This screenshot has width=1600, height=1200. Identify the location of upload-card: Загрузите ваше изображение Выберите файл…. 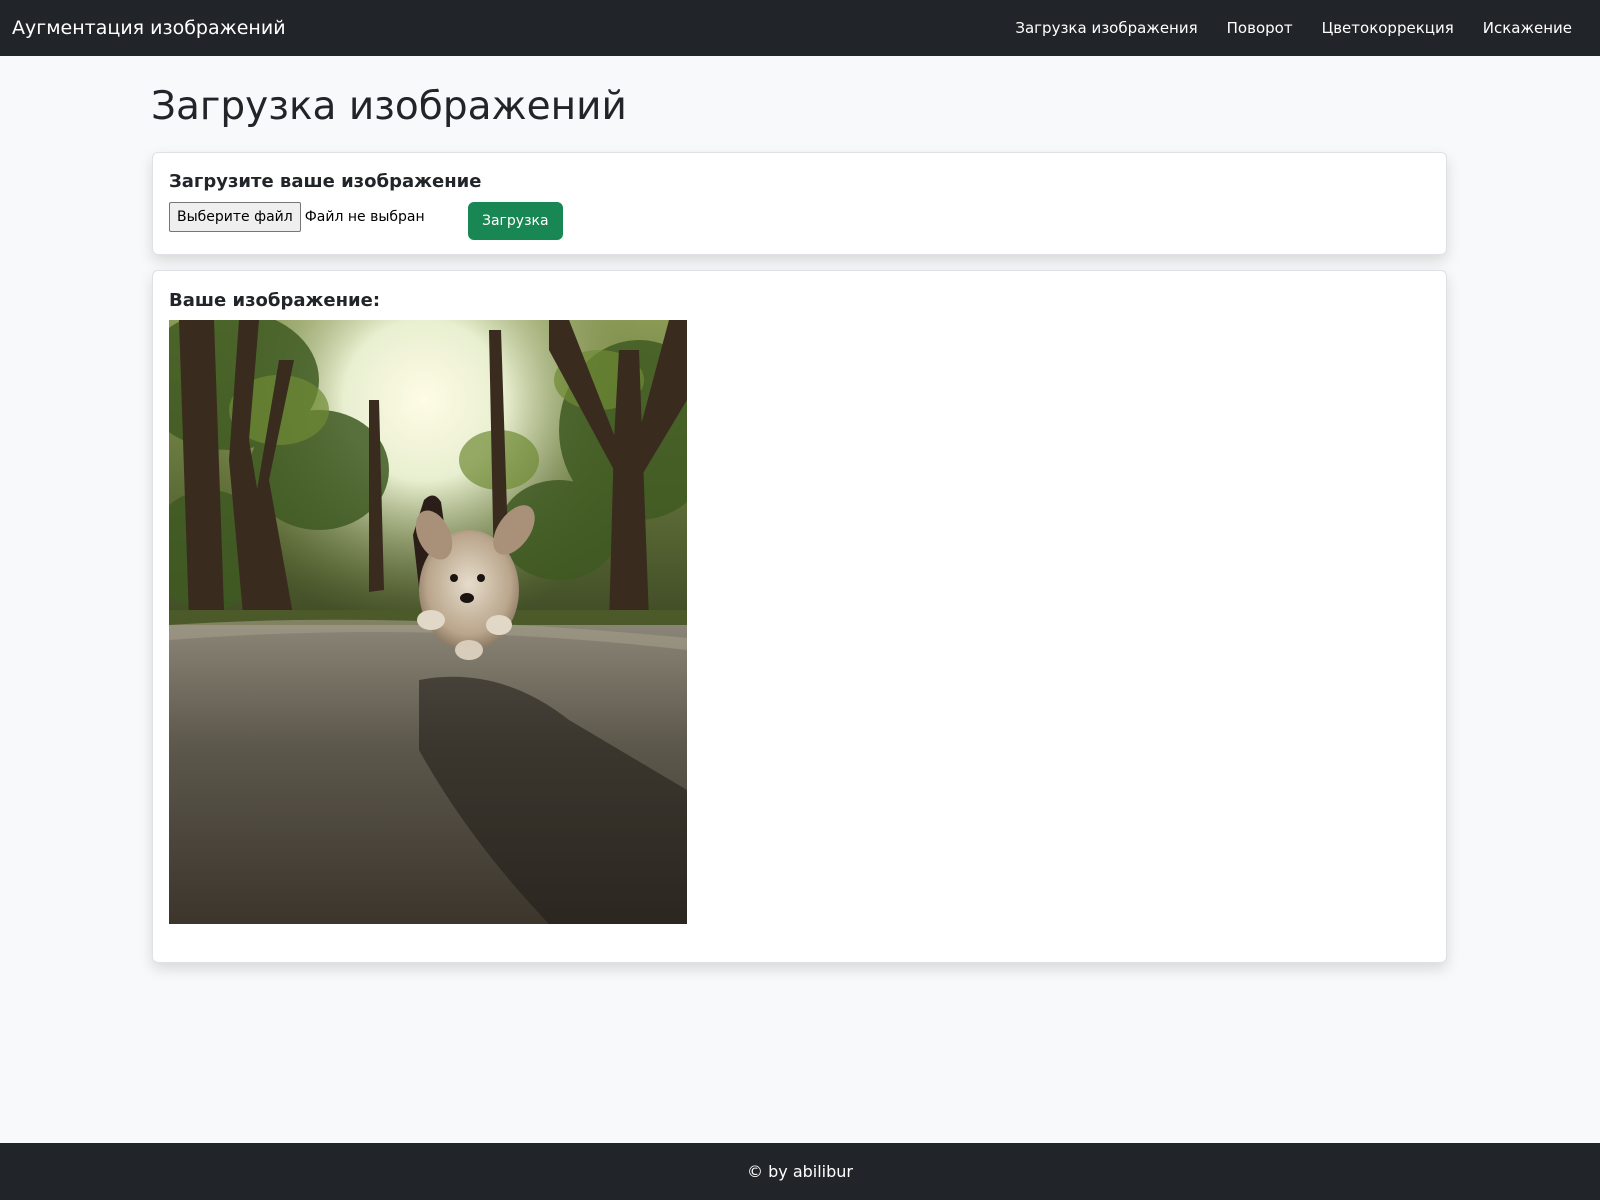
(799, 203).